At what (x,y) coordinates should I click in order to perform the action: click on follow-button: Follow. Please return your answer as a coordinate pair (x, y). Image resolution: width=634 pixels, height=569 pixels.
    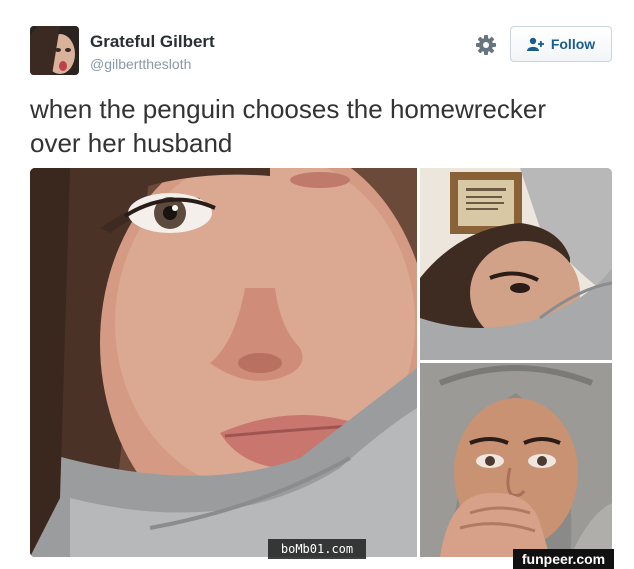
    Looking at the image, I should click on (561, 44).